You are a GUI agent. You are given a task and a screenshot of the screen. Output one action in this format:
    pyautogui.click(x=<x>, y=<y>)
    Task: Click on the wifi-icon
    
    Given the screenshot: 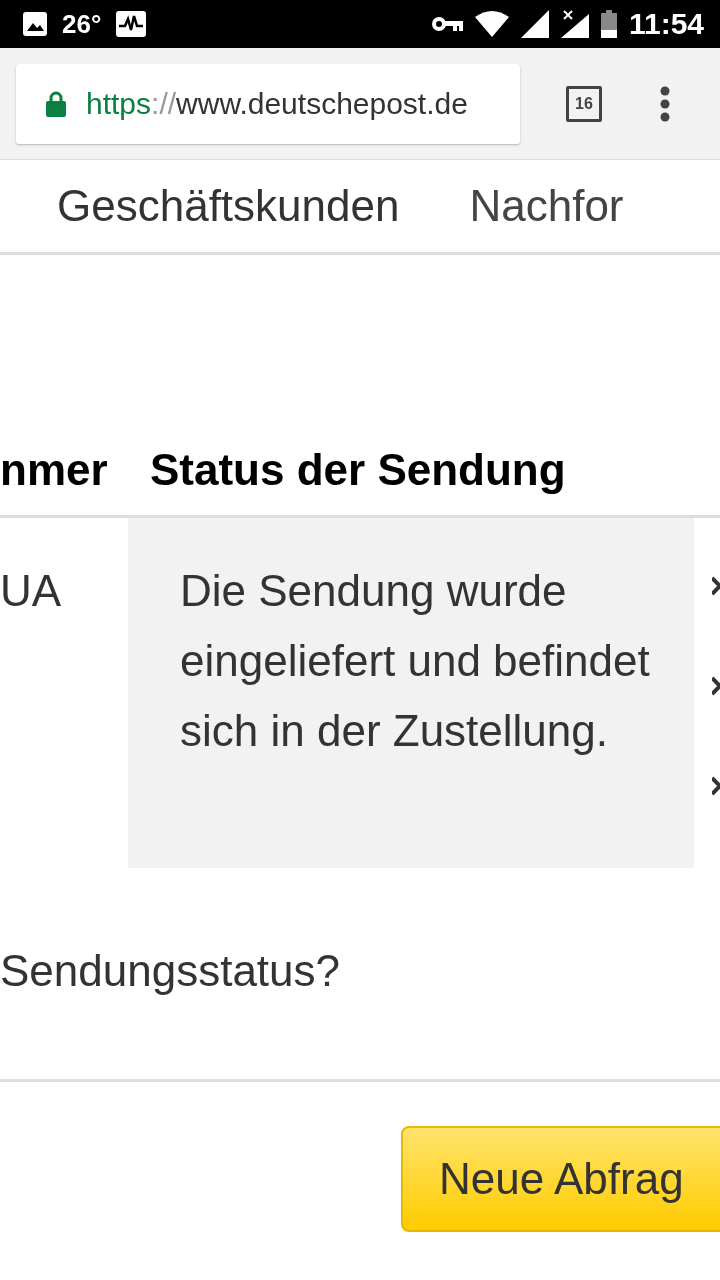 What is the action you would take?
    pyautogui.click(x=491, y=24)
    